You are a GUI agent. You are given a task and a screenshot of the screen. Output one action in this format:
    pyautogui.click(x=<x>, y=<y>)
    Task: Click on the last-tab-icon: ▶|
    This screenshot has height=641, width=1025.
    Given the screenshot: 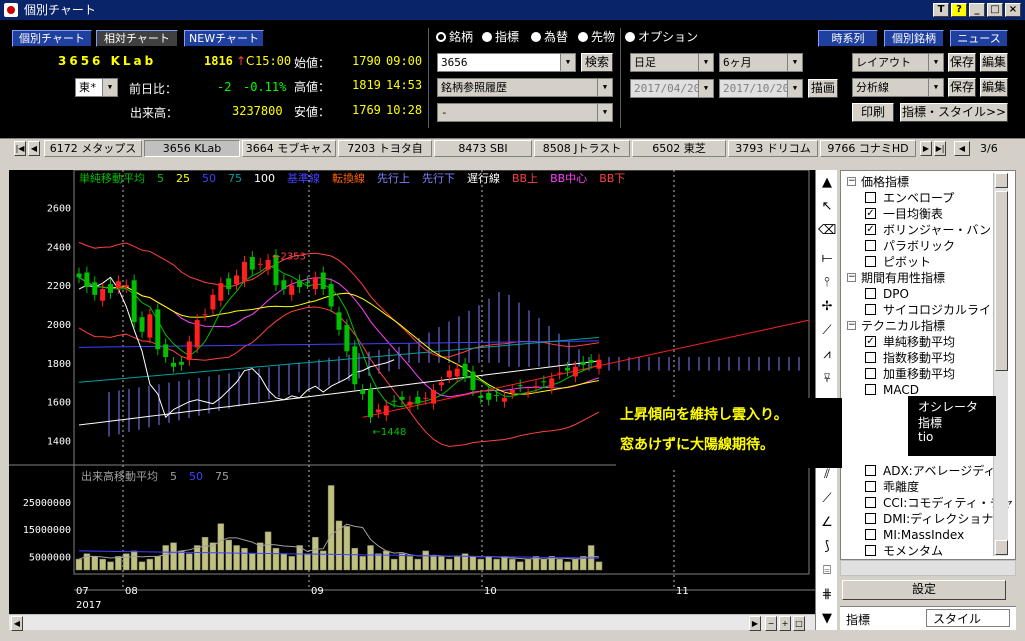 What is the action you would take?
    pyautogui.click(x=940, y=148)
    